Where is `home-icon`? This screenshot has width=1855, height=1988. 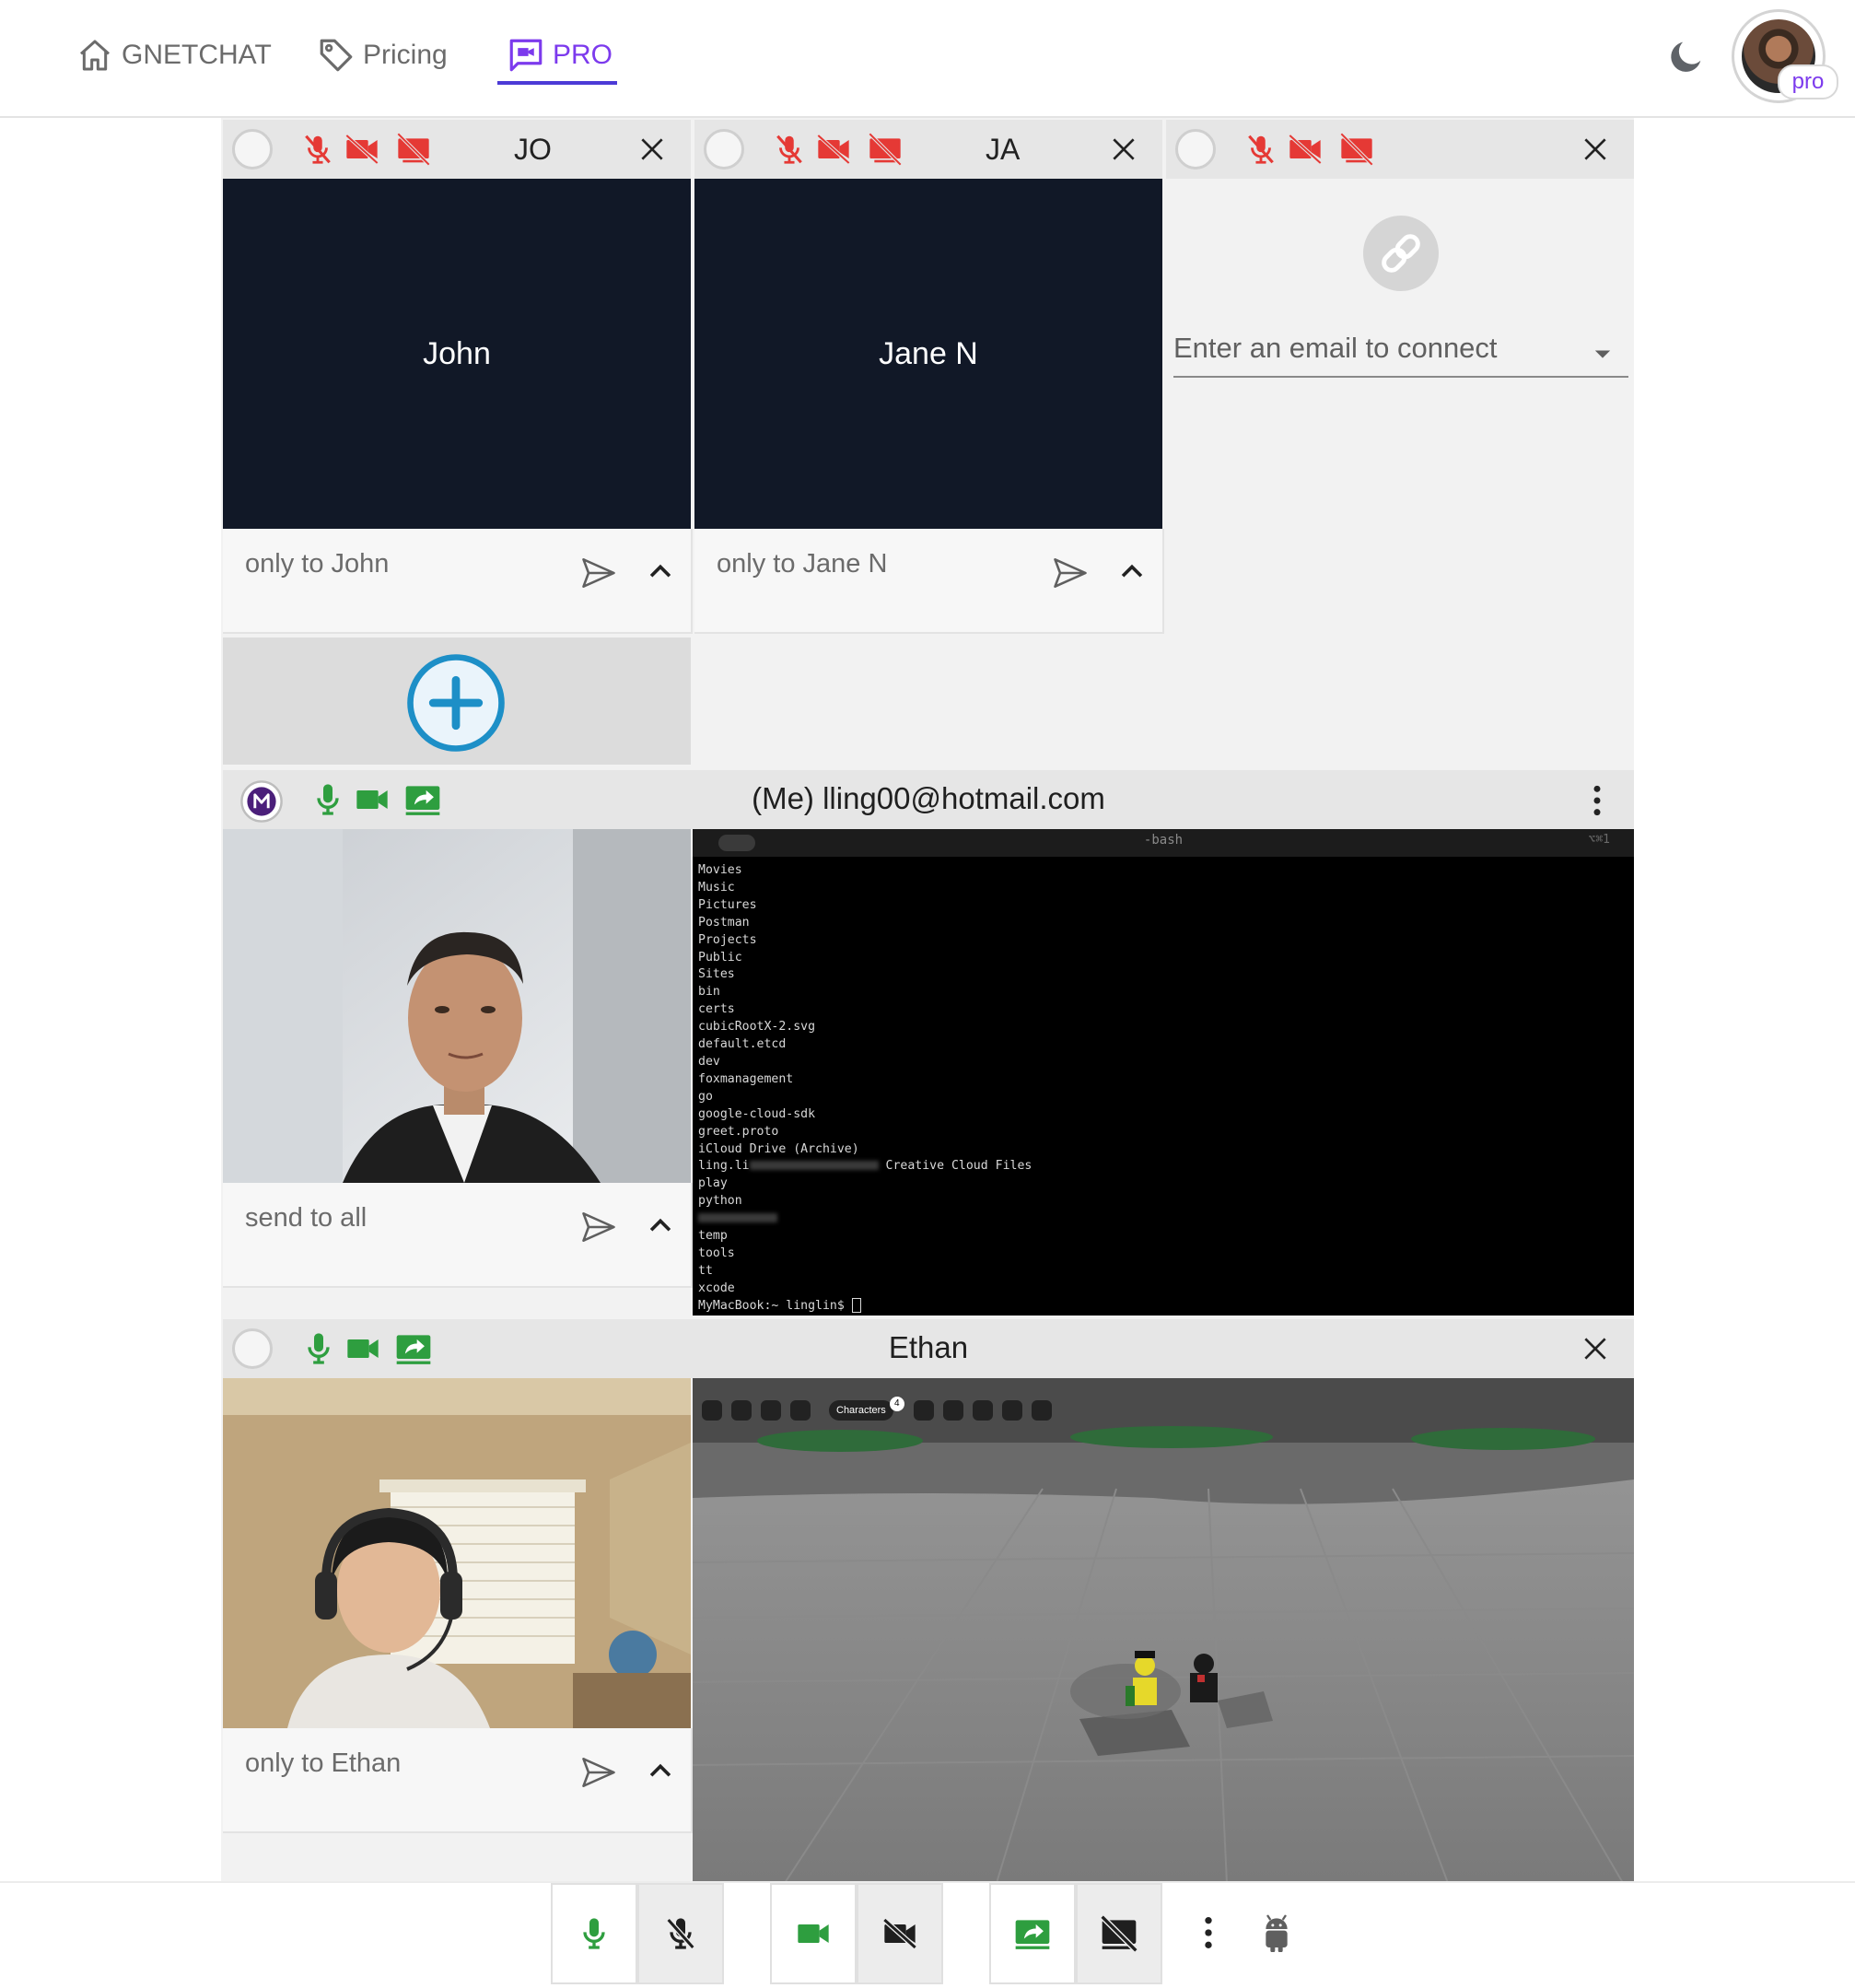
home-icon is located at coordinates (95, 55).